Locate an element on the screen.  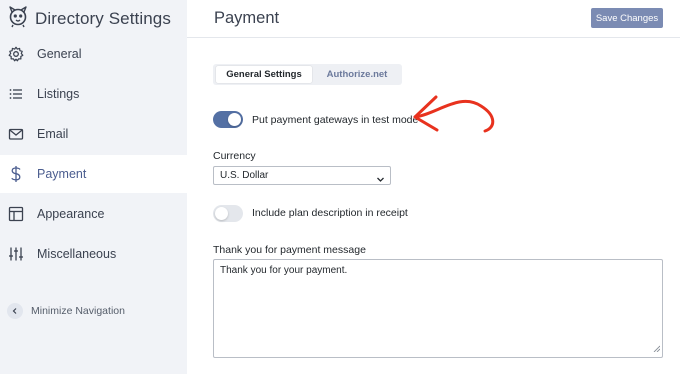
sidebar-item-label: General is located at coordinates (59, 54).